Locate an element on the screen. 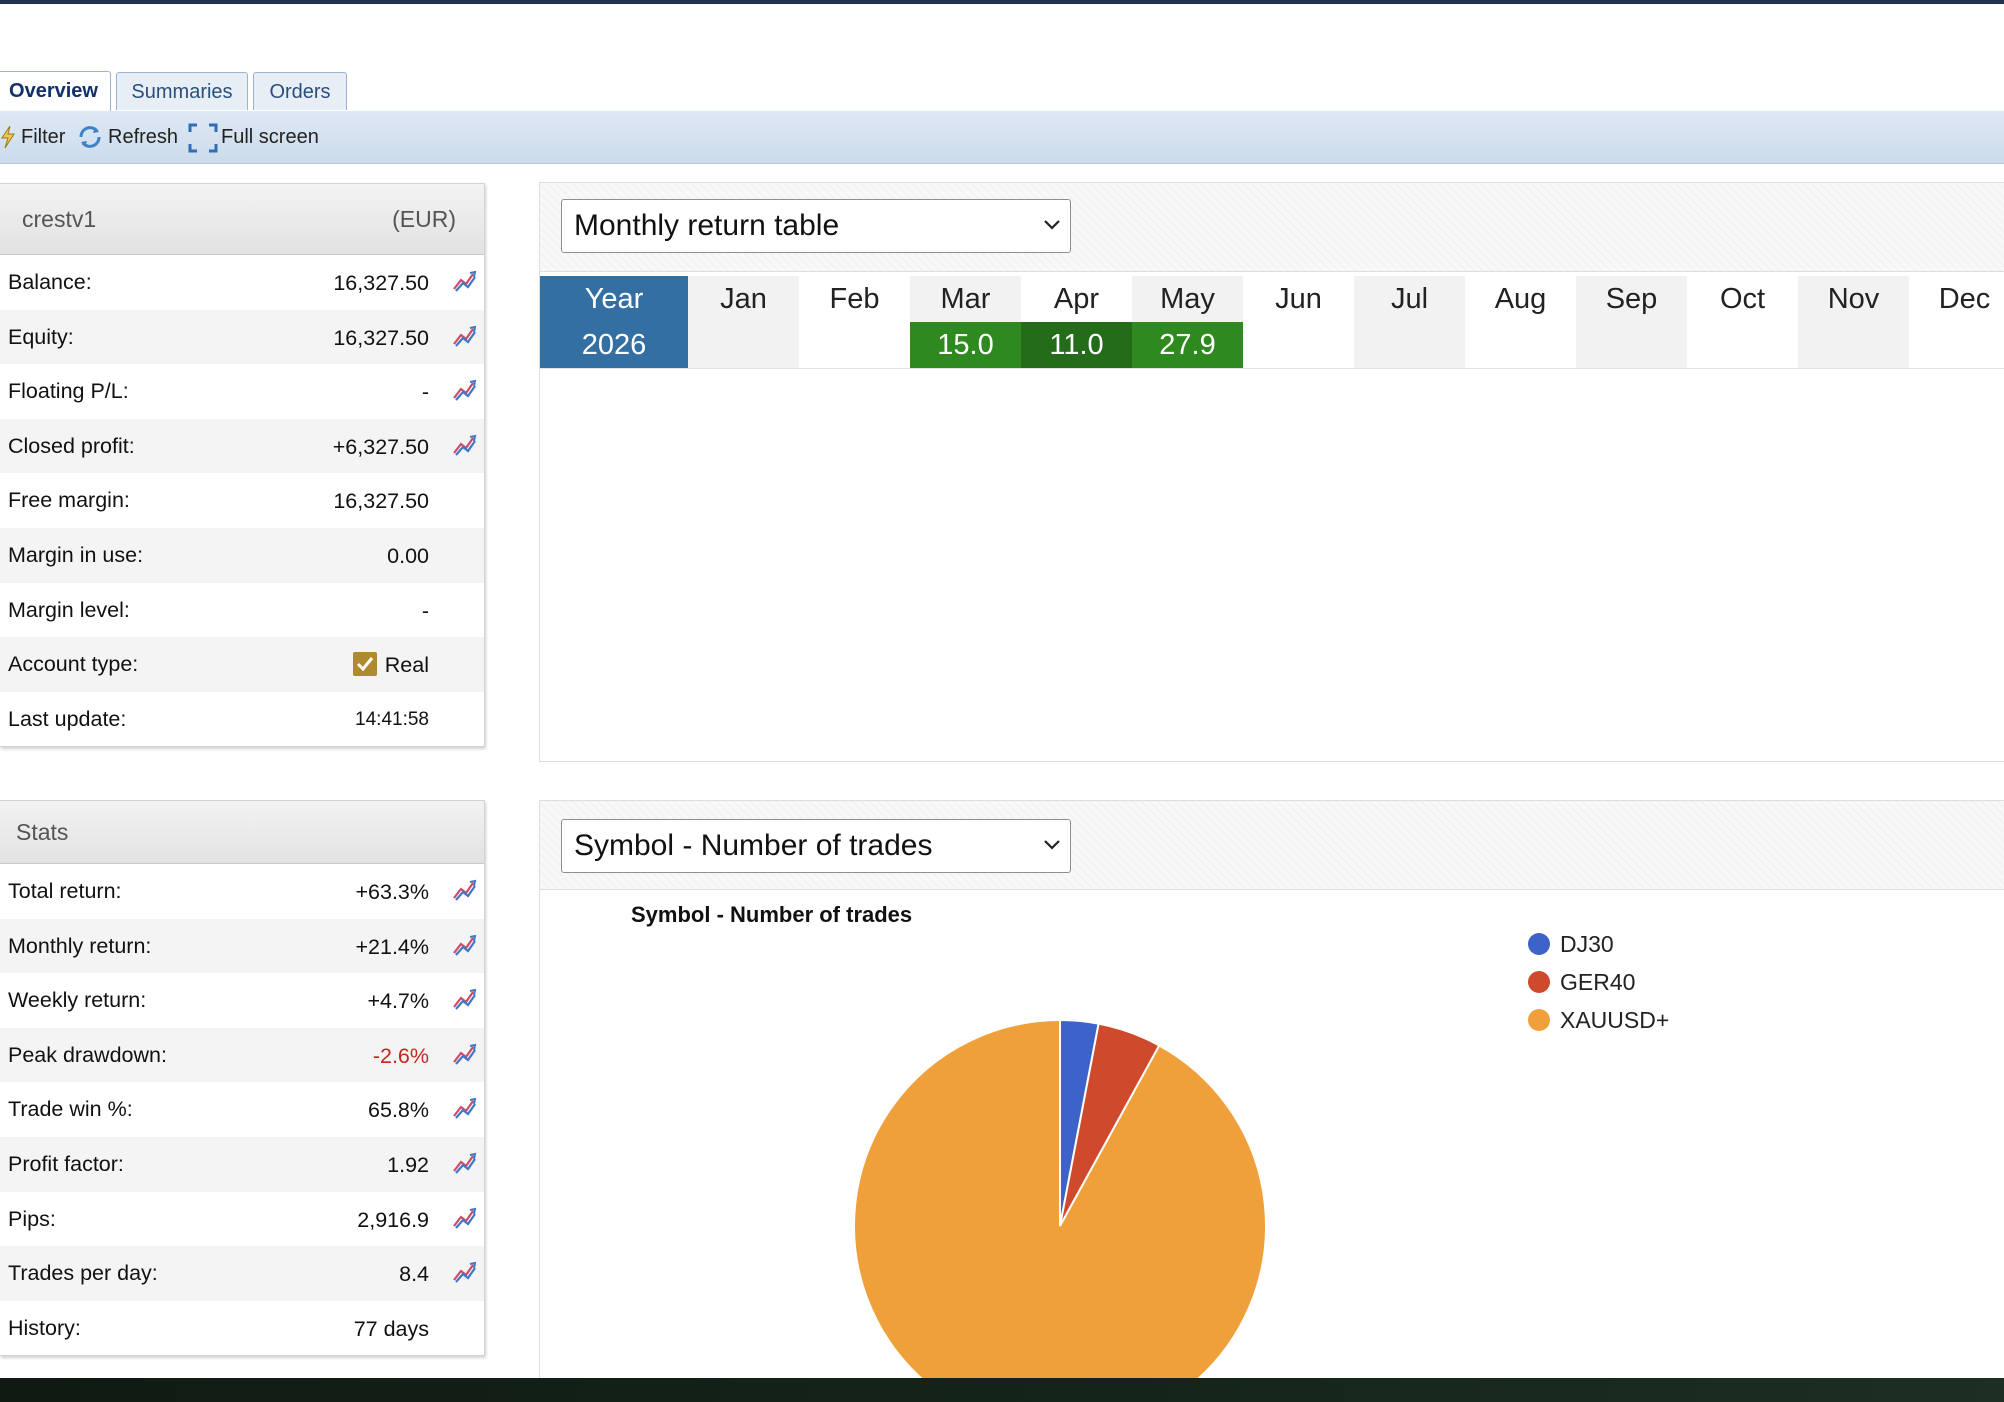 Image resolution: width=2004 pixels, height=1402 pixels. stats-panel-header: Stats is located at coordinates (242, 832).